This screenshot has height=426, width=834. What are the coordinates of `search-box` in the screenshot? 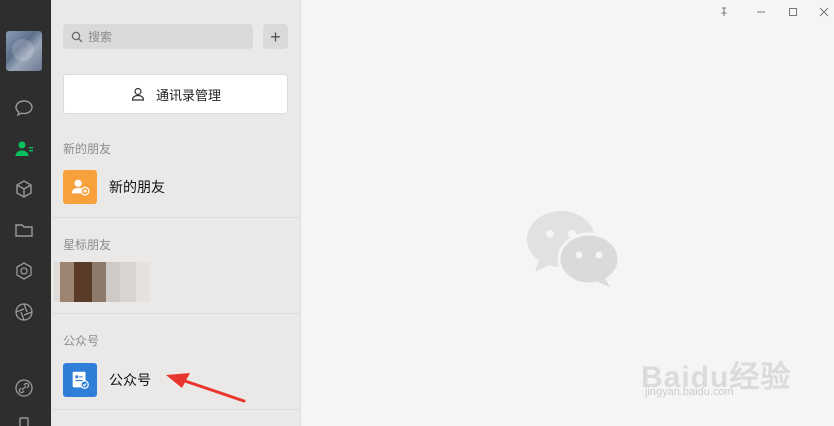 It's located at (158, 36).